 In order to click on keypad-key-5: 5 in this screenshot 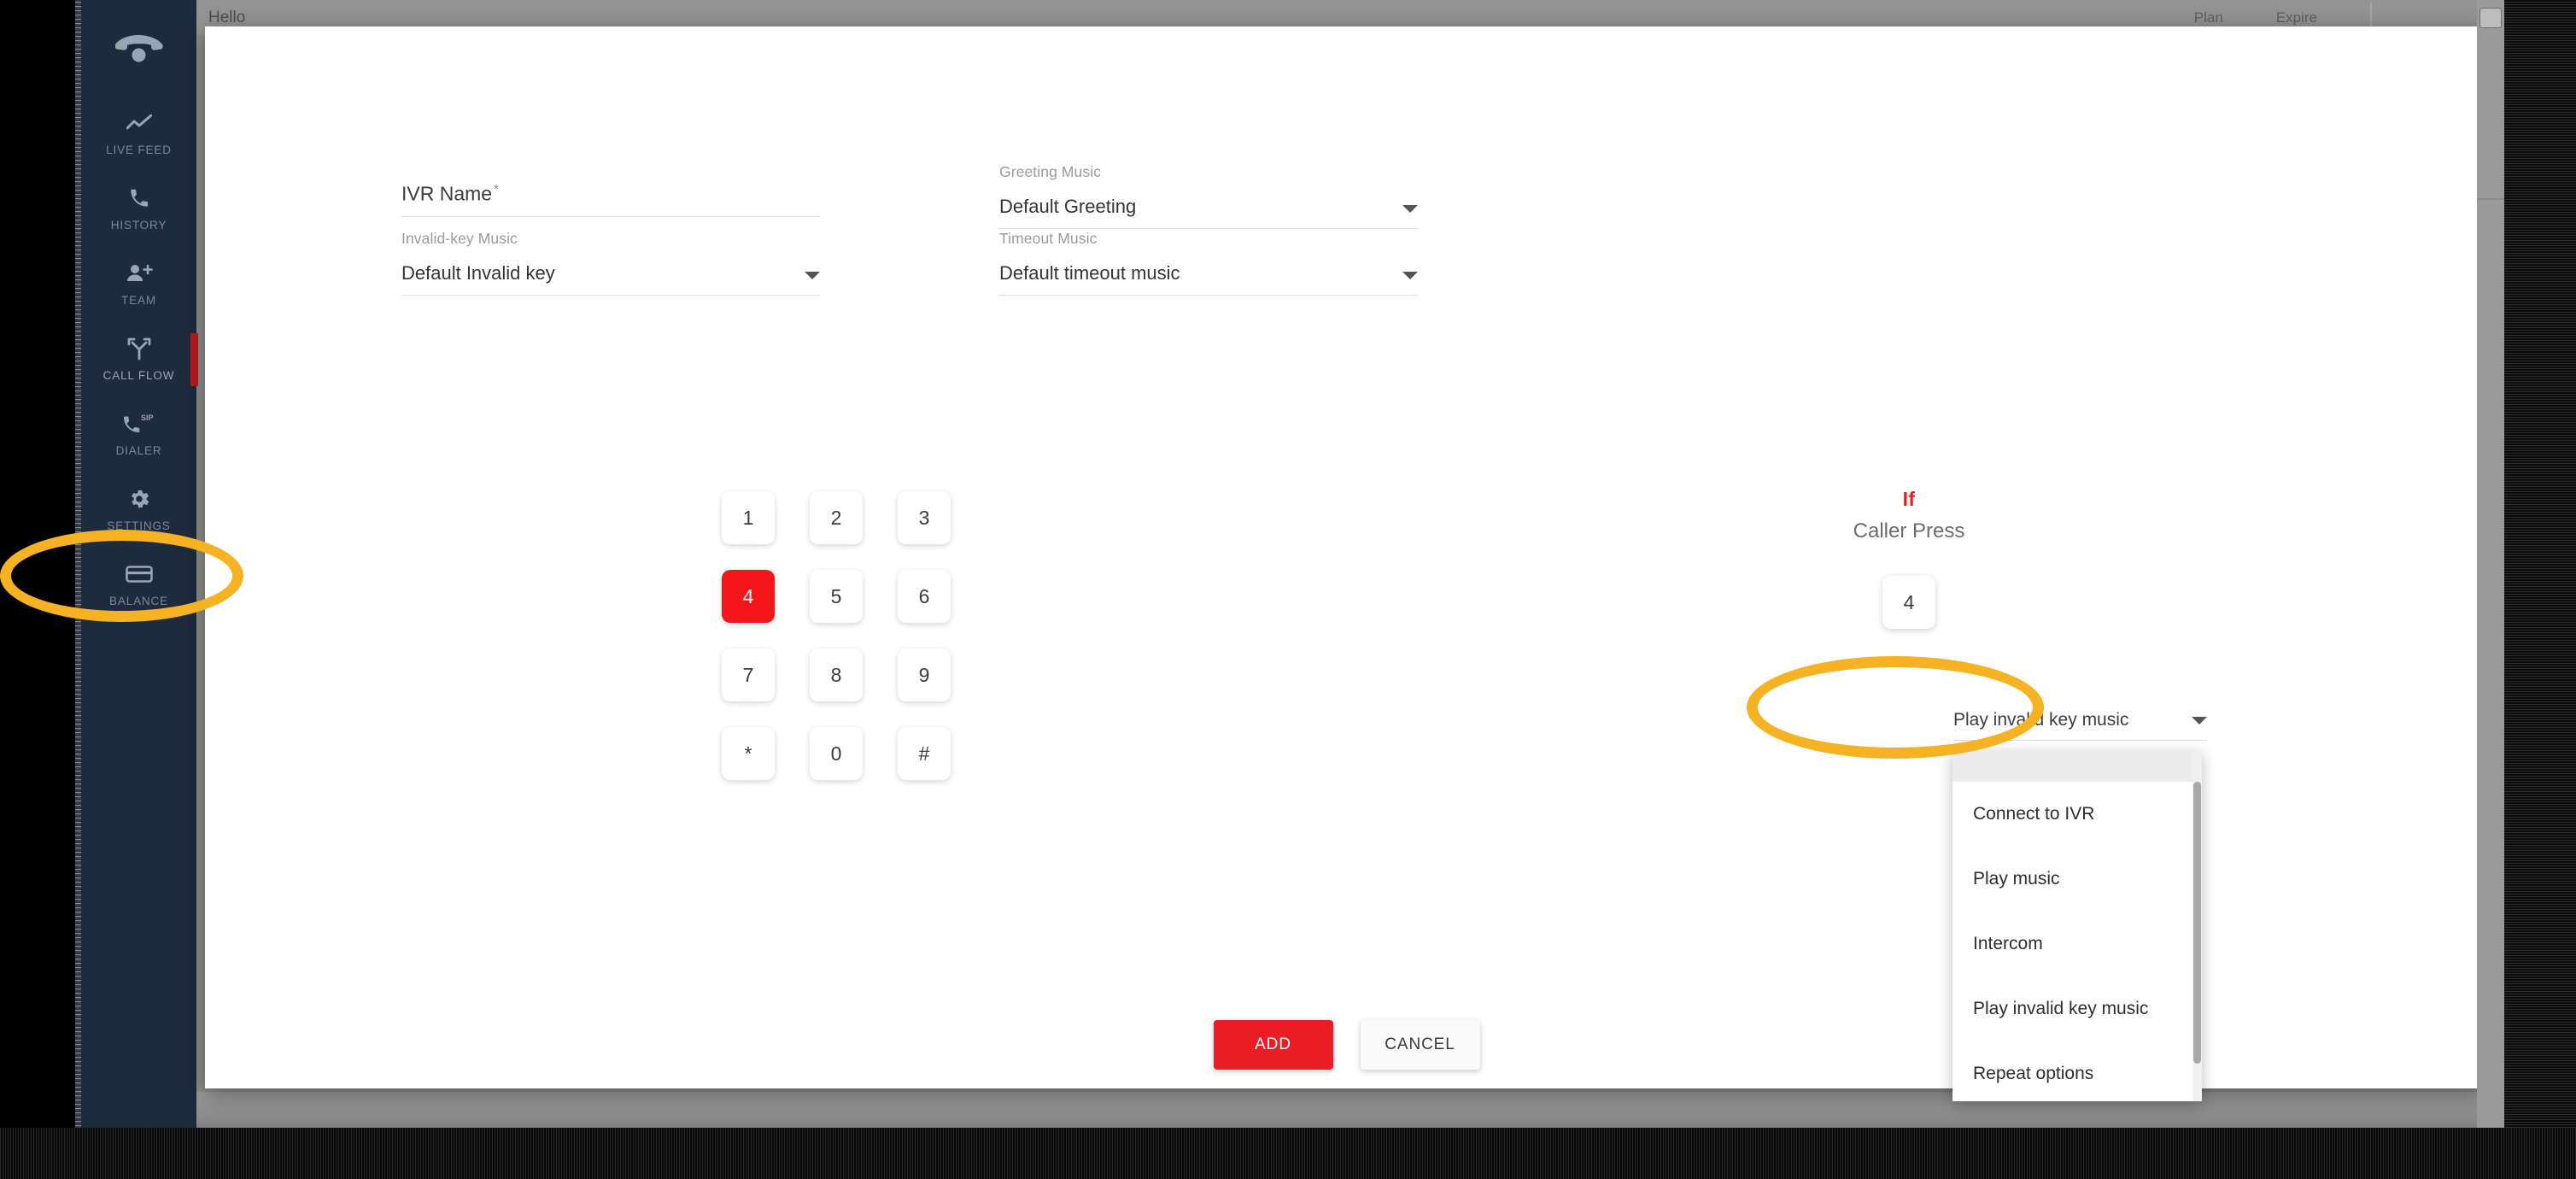, I will do `click(836, 596)`.